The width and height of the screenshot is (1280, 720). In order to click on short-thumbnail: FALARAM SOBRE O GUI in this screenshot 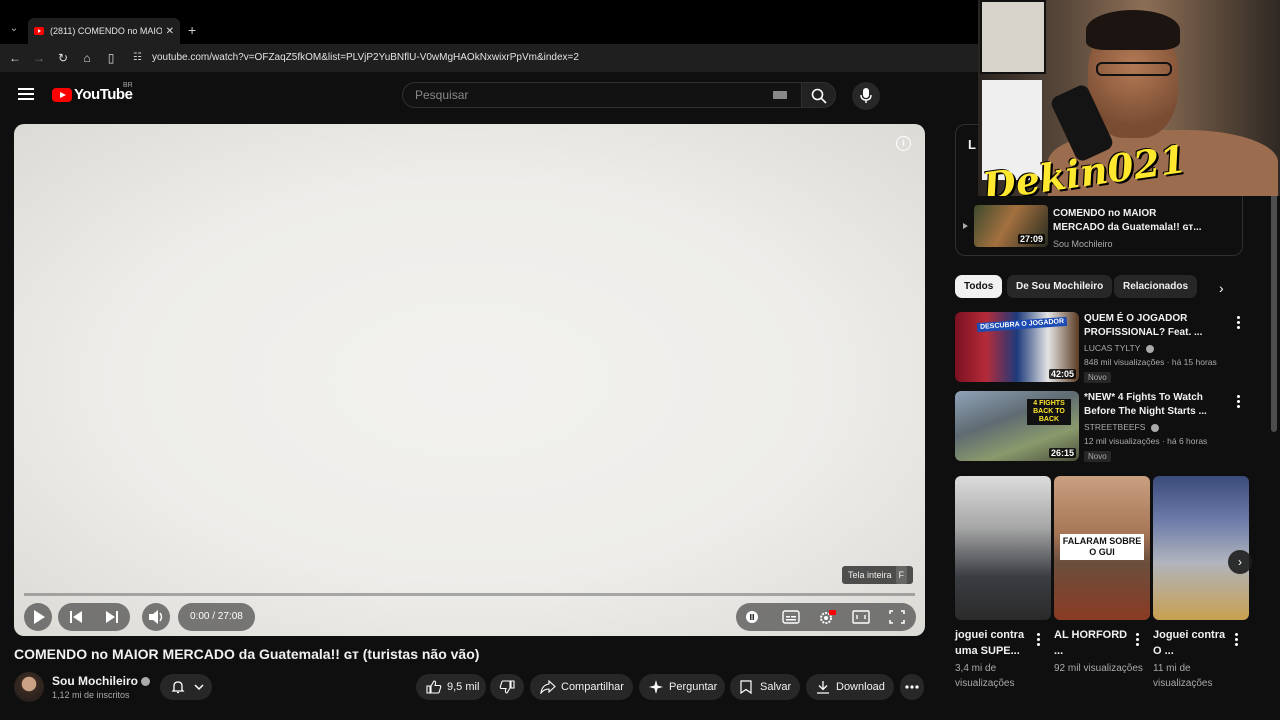, I will do `click(1102, 548)`.